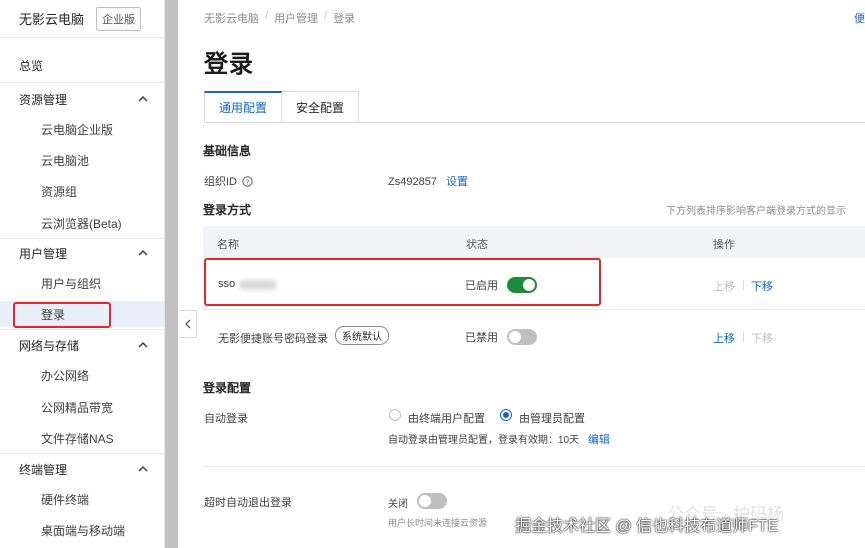 The height and width of the screenshot is (548, 865). Describe the element at coordinates (82, 99) in the screenshot. I see `sidebar-group-resource: 资源管理` at that location.